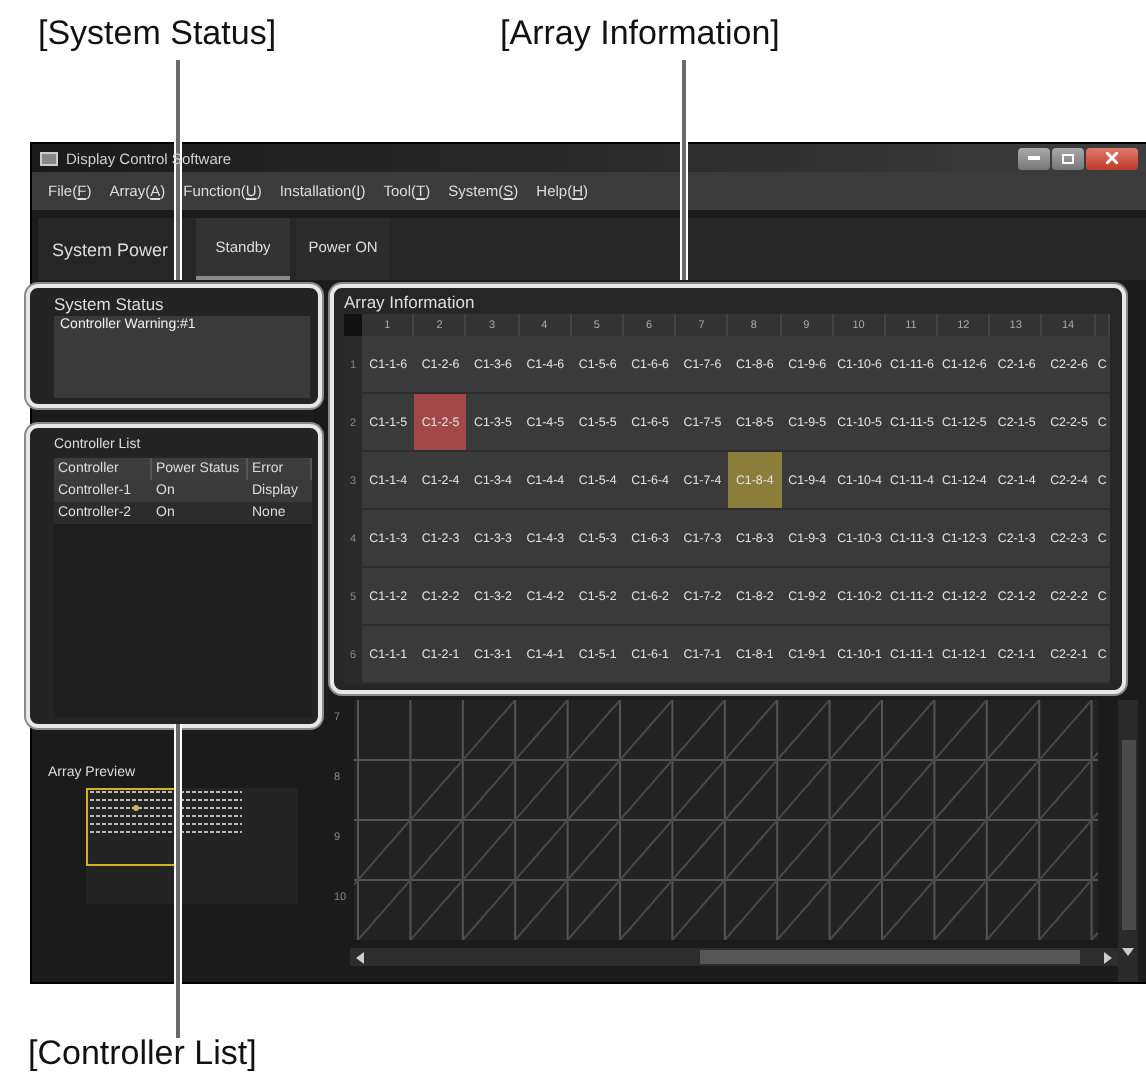 Image resolution: width=1146 pixels, height=1078 pixels. I want to click on scroll-down-icon, so click(1128, 952).